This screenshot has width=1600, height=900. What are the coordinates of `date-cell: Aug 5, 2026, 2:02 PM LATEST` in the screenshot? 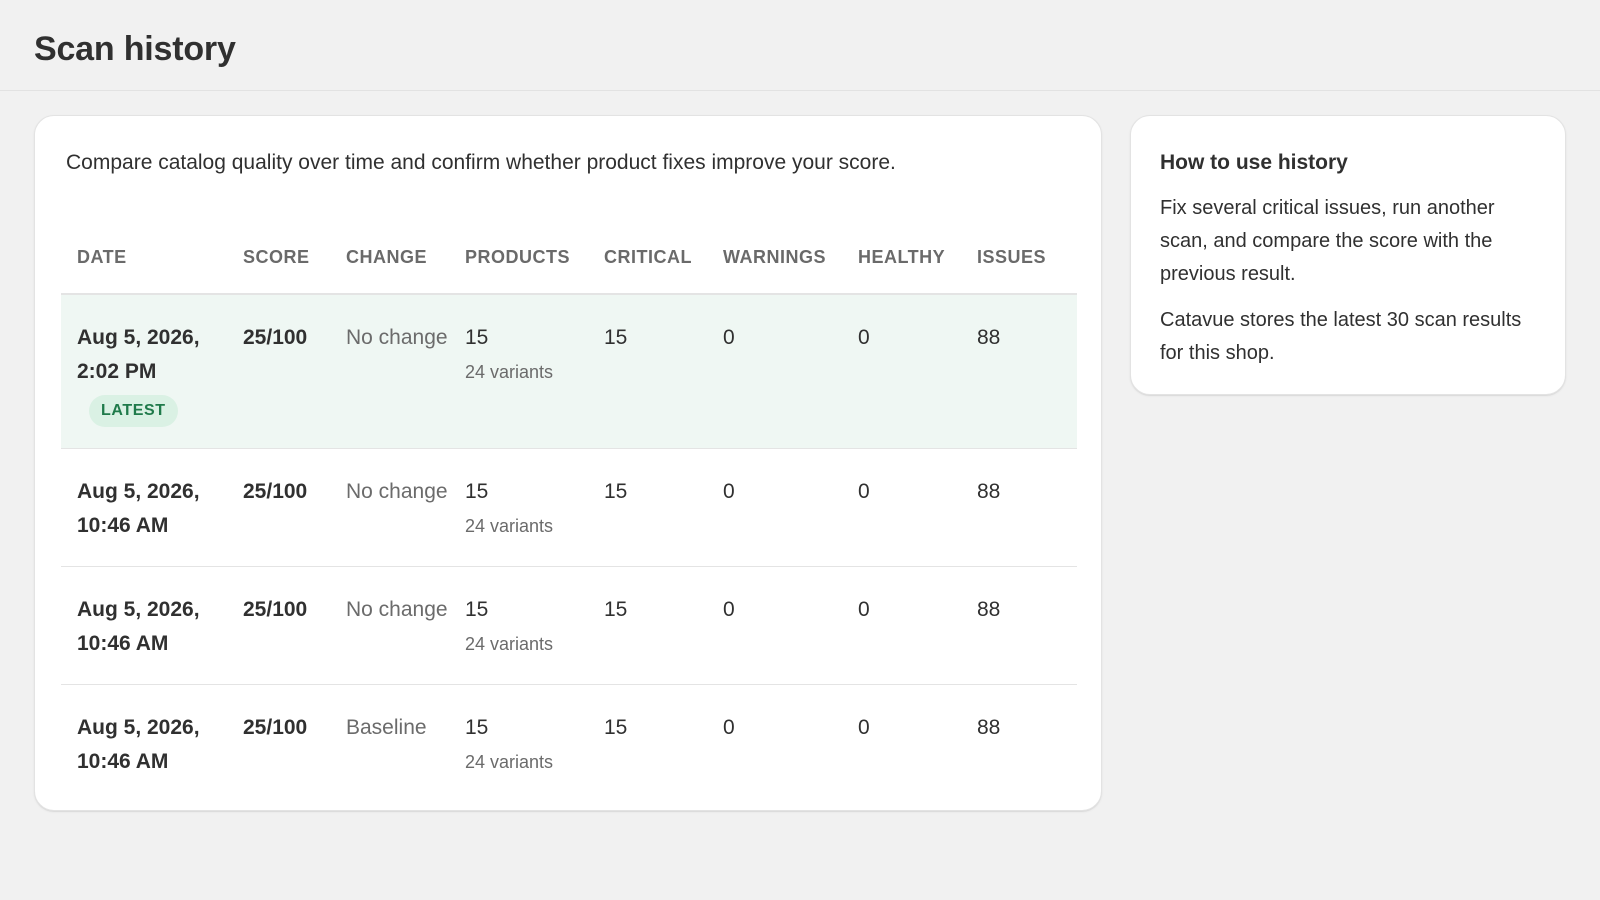 It's located at (144, 371).